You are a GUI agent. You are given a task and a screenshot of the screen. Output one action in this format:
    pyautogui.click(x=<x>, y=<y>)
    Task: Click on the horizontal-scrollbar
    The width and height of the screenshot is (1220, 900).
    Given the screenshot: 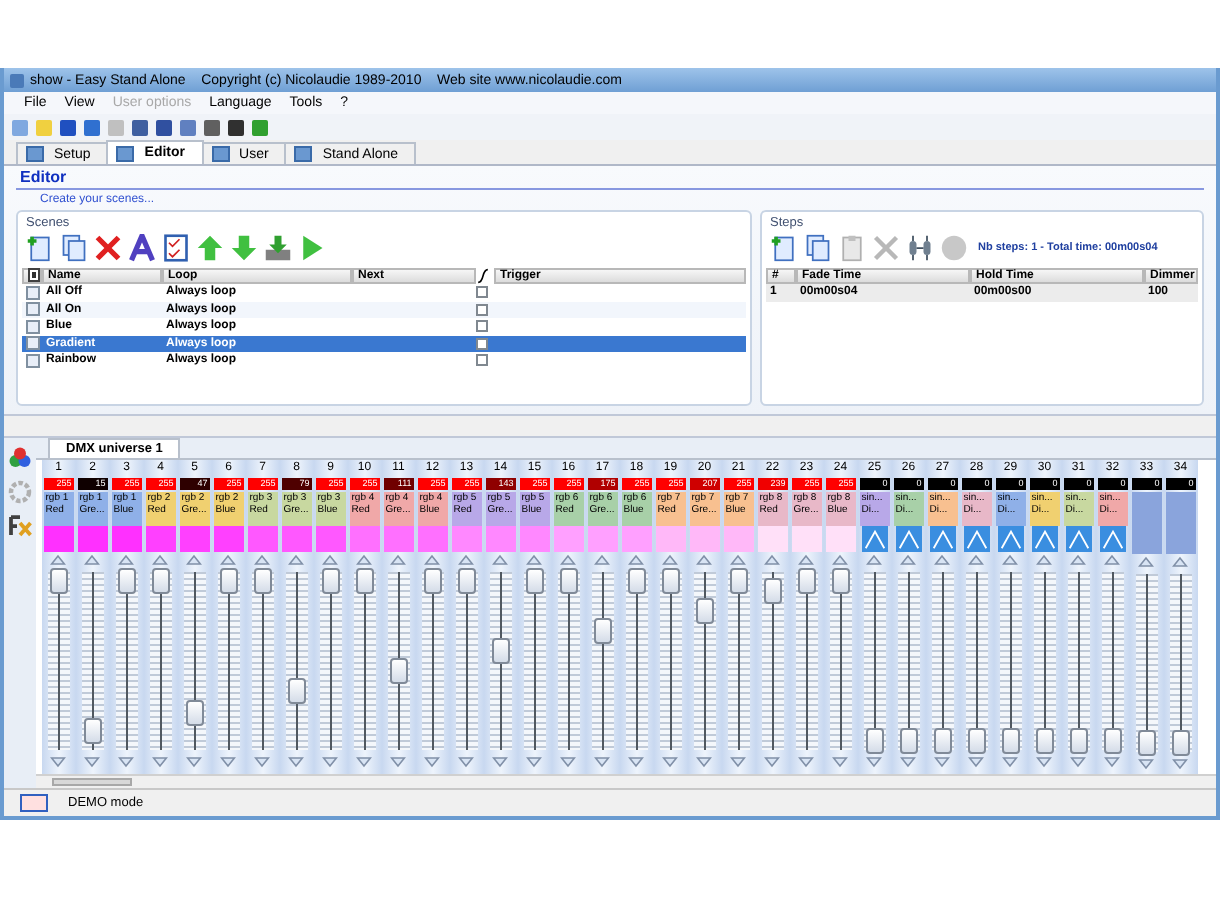 What is the action you would take?
    pyautogui.click(x=626, y=781)
    